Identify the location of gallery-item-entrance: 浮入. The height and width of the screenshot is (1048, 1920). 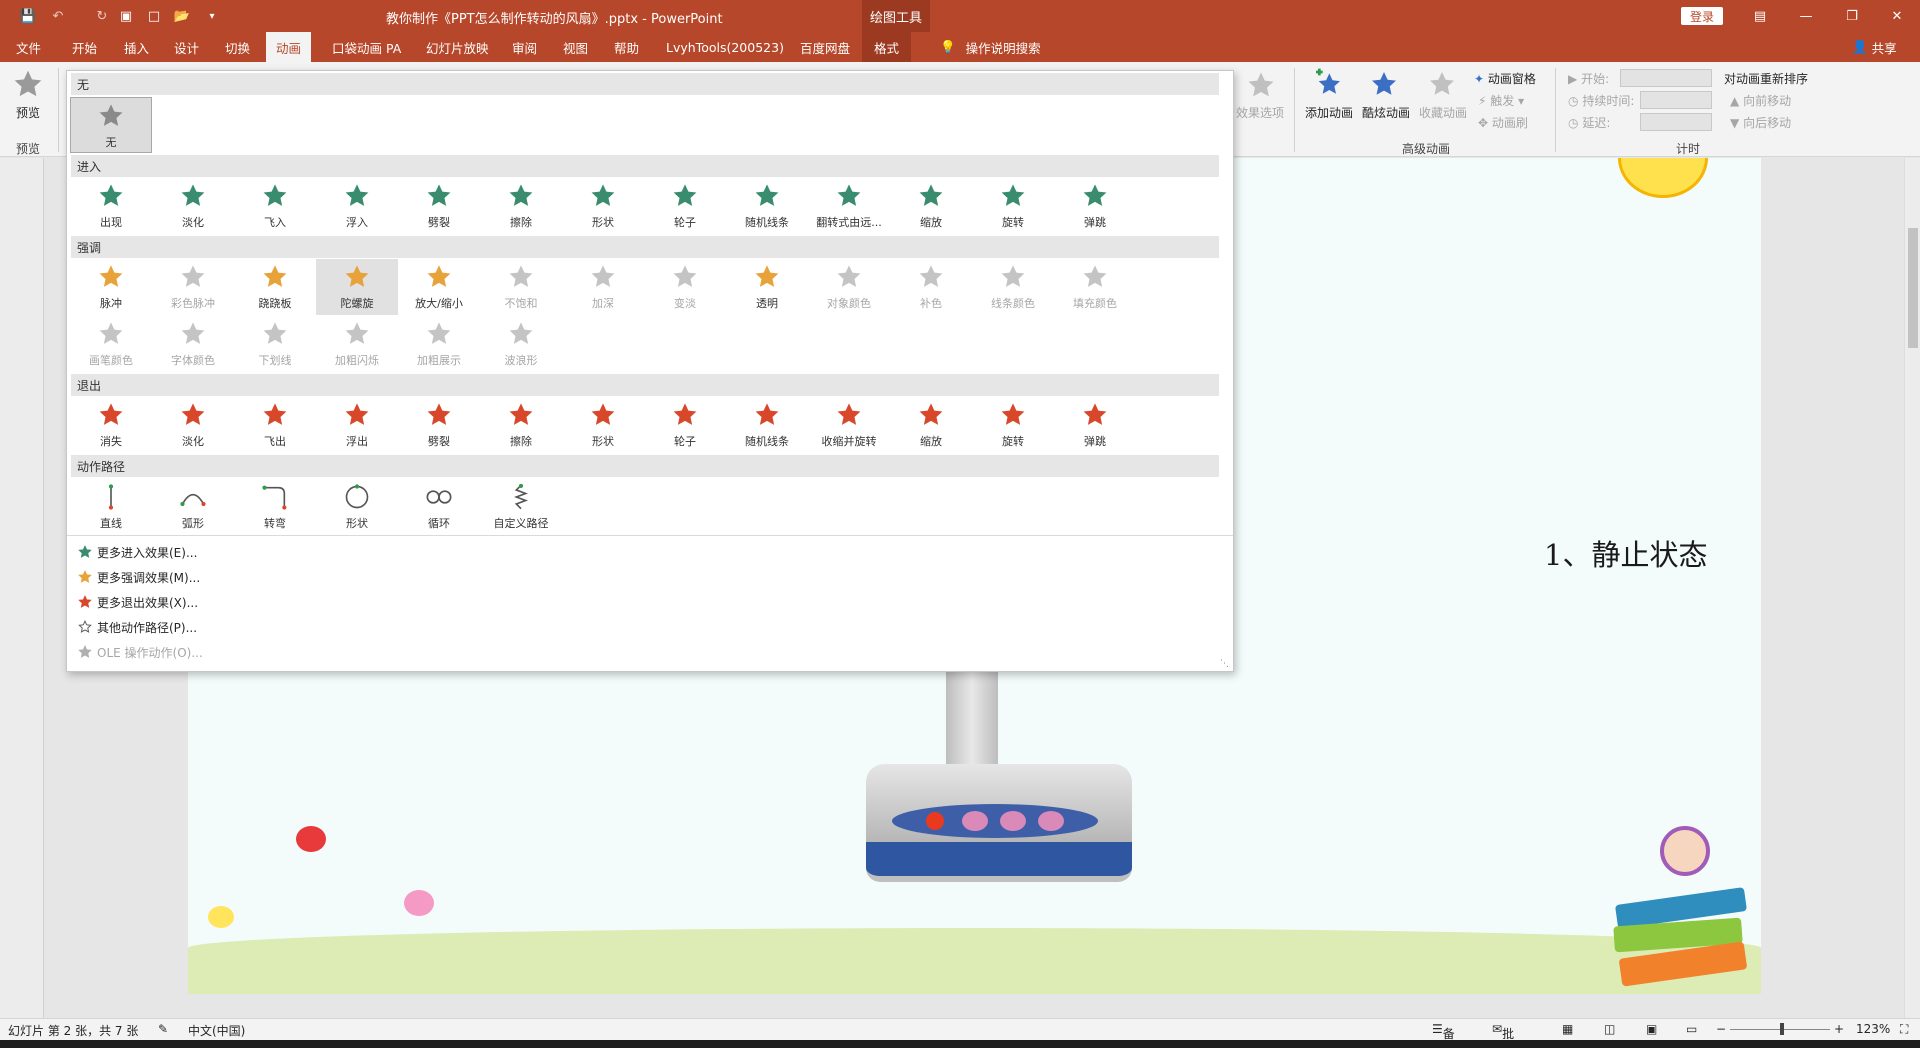
(357, 206).